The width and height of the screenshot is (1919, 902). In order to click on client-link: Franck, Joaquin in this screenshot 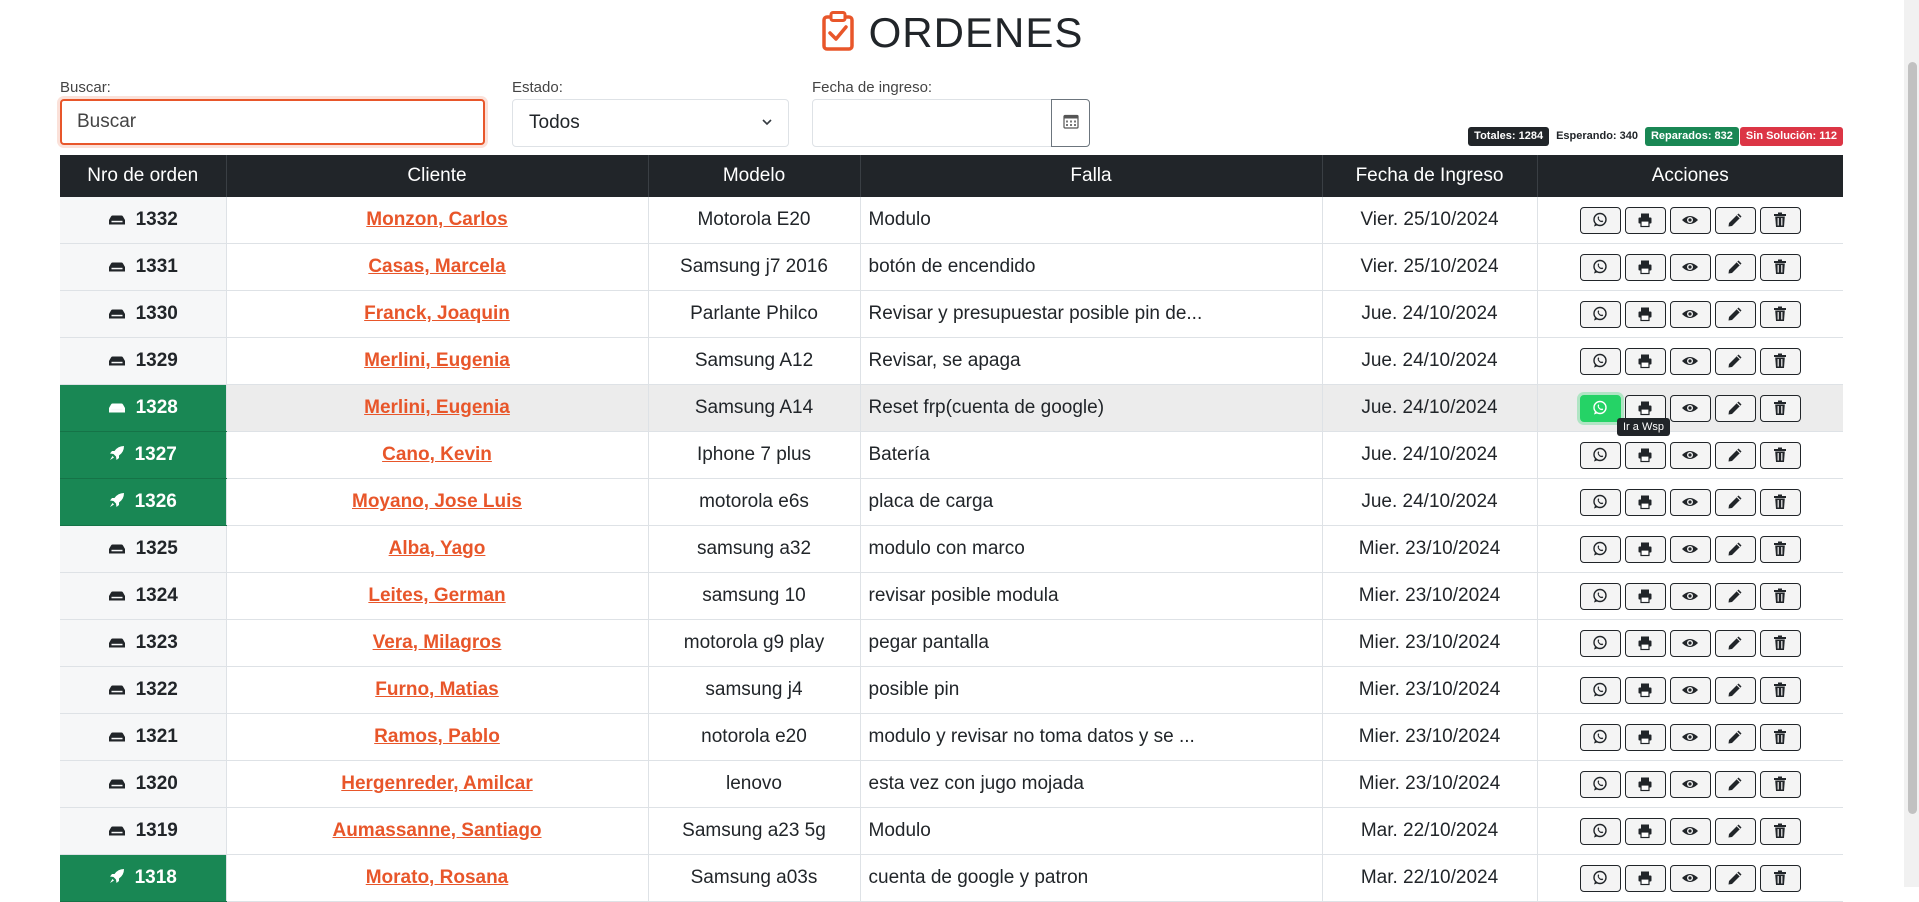, I will do `click(437, 313)`.